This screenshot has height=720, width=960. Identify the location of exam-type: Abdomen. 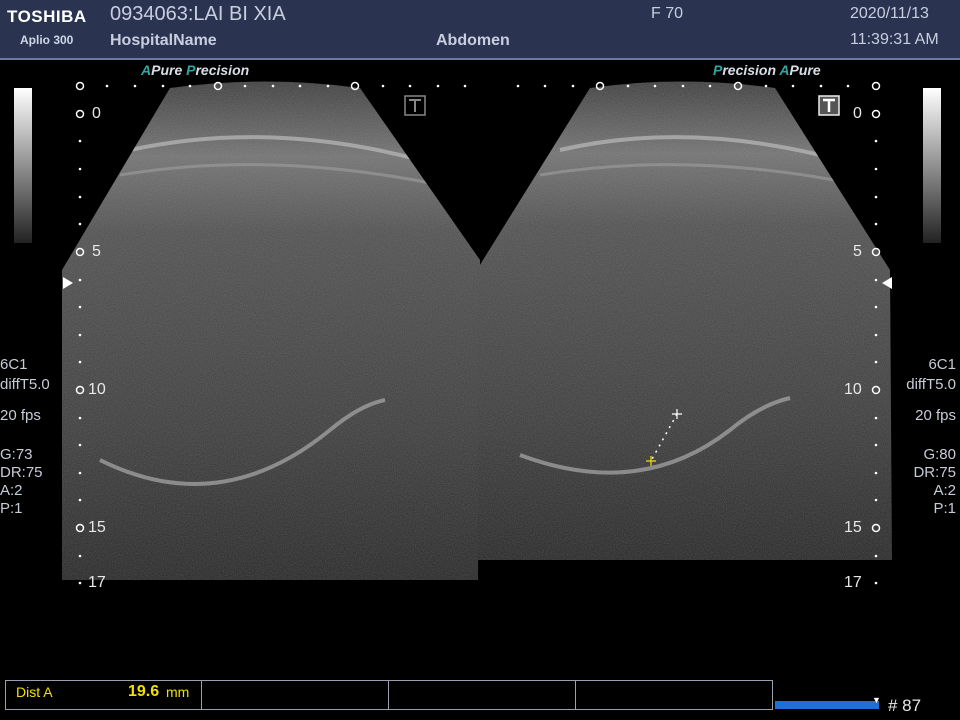
(473, 40).